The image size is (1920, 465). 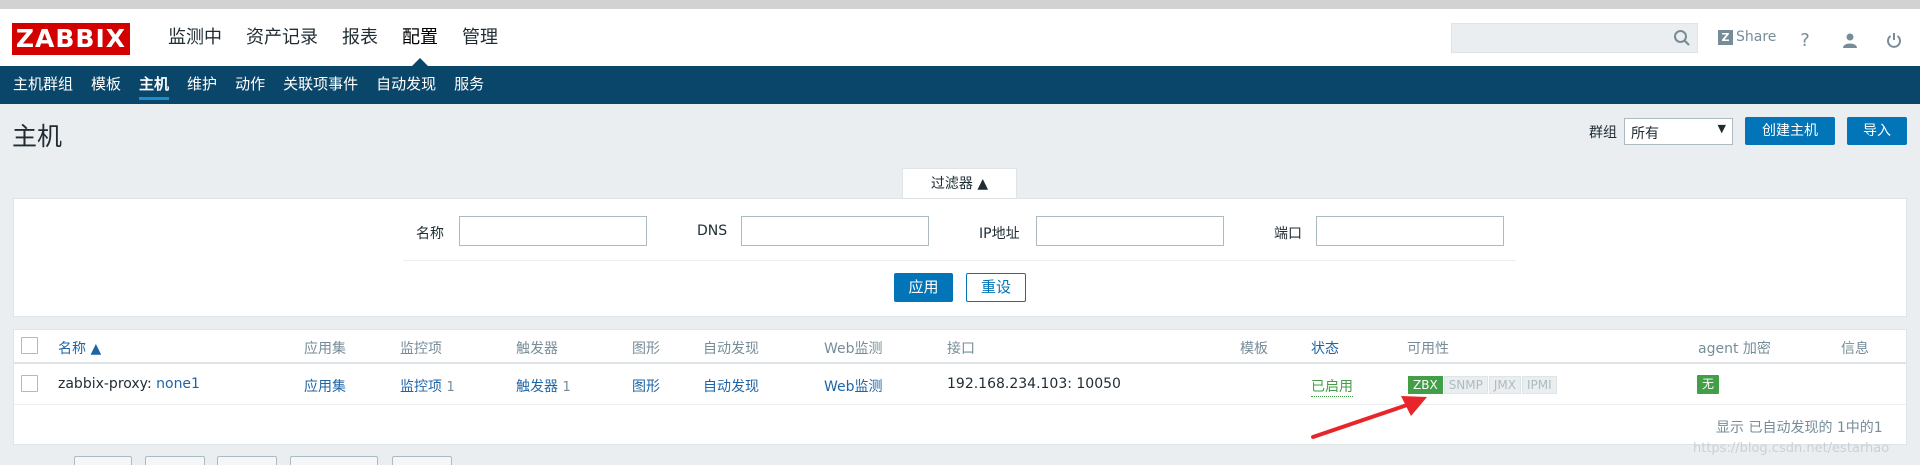 What do you see at coordinates (480, 37) in the screenshot?
I see `main-menu-administration: 管理` at bounding box center [480, 37].